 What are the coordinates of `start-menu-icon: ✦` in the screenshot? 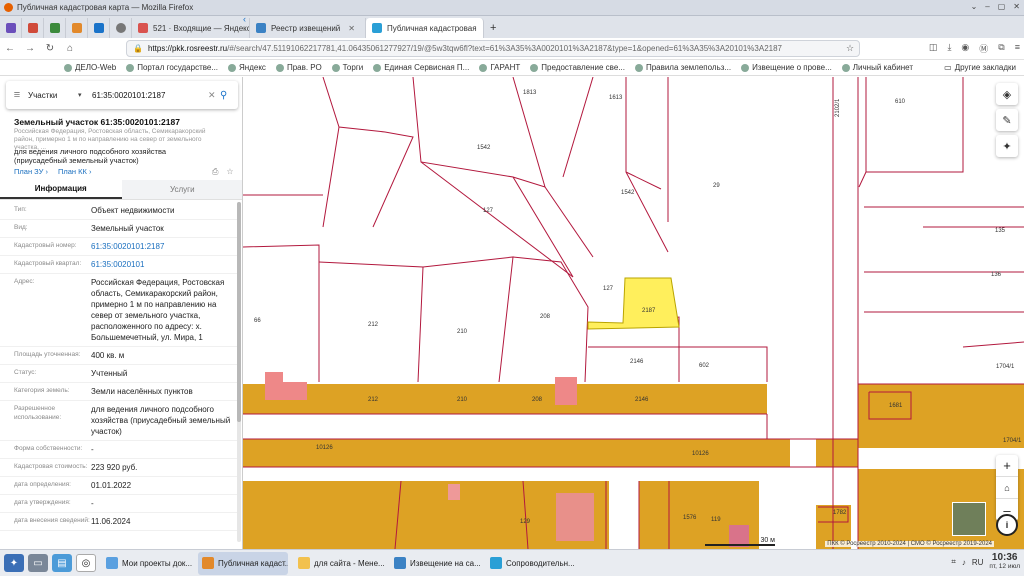 It's located at (14, 563).